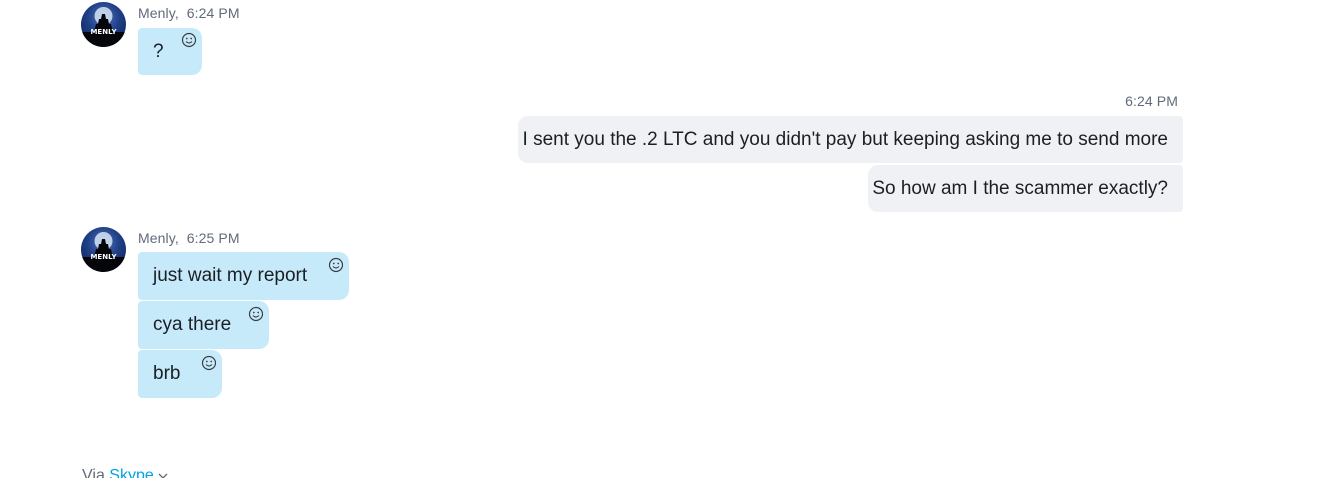  Describe the element at coordinates (131, 472) in the screenshot. I see `skype-link: Skype` at that location.